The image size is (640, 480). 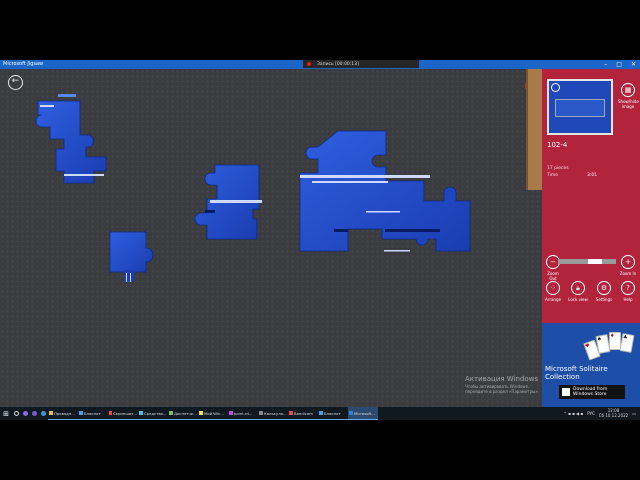 What do you see at coordinates (16, 413) in the screenshot?
I see `search-icon` at bounding box center [16, 413].